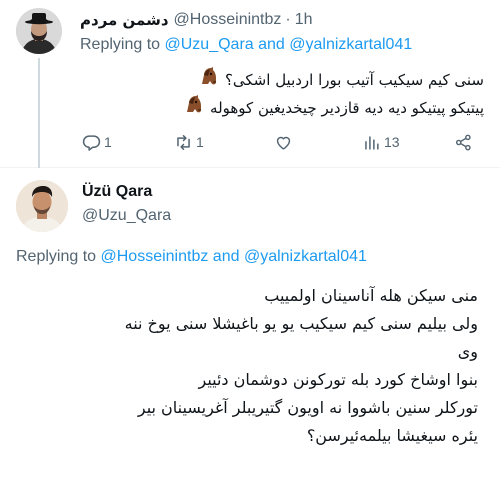  Describe the element at coordinates (467, 351) in the screenshot. I see `tweet-text-line: وی` at that location.